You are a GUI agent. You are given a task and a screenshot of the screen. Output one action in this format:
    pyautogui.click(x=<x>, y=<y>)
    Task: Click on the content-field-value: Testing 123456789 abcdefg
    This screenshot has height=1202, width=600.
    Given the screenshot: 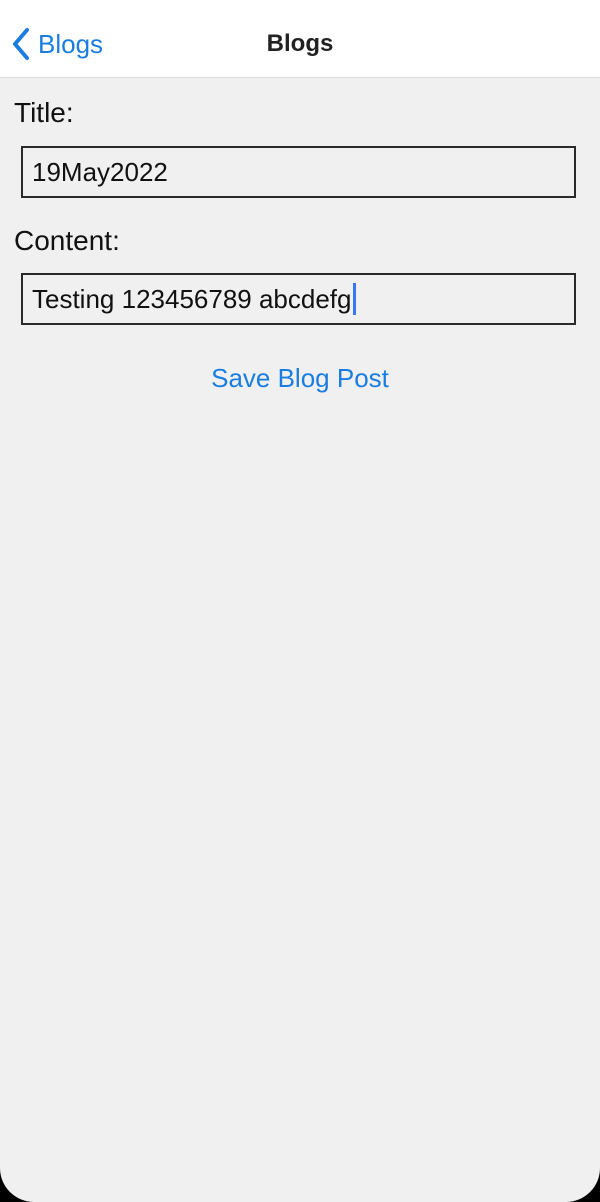 What is the action you would take?
    pyautogui.click(x=192, y=299)
    